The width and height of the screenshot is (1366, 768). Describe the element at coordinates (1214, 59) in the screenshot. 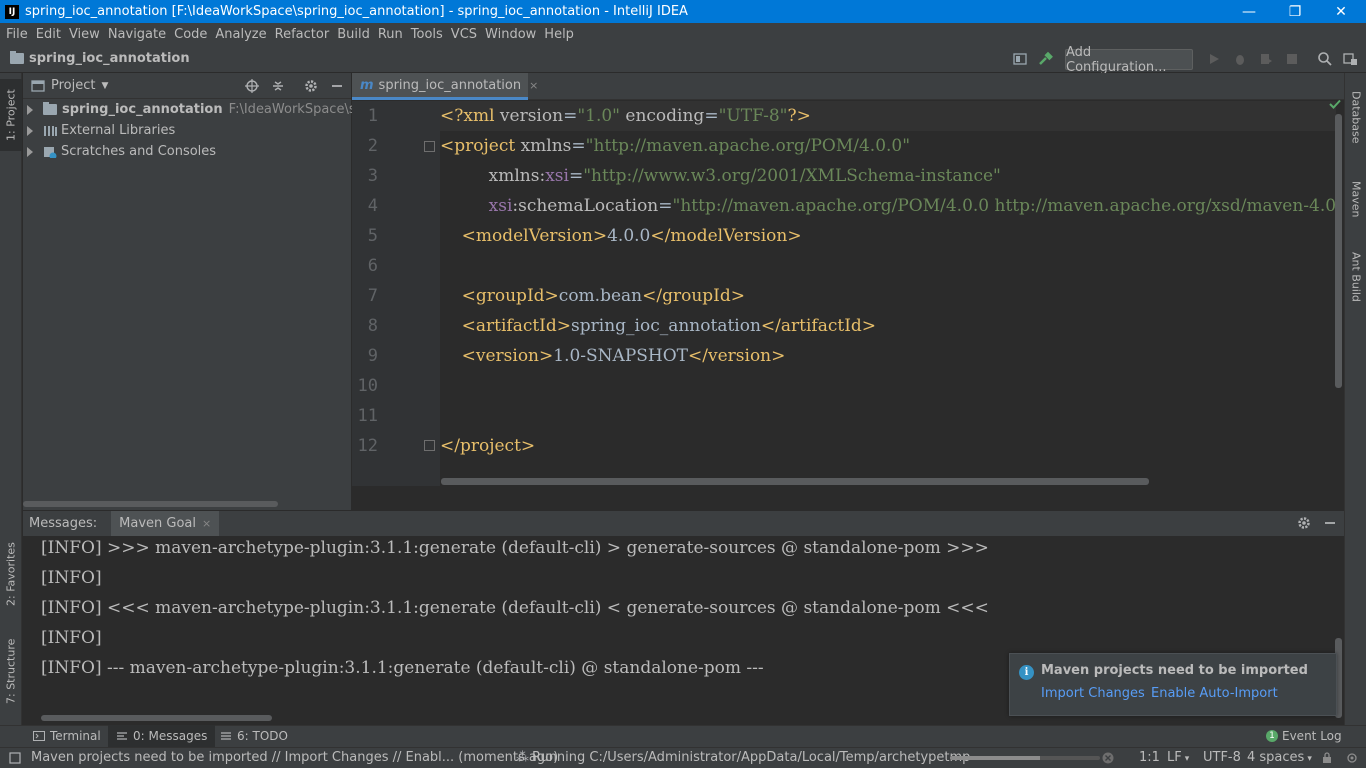

I see `run-icon` at that location.